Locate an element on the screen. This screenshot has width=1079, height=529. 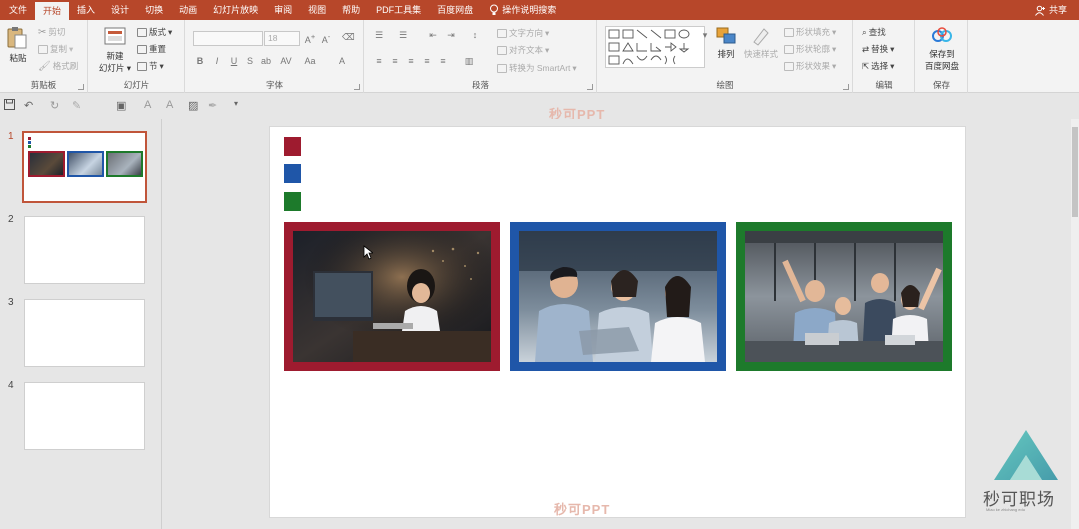
italic-icon: I is located at coordinates (217, 61).